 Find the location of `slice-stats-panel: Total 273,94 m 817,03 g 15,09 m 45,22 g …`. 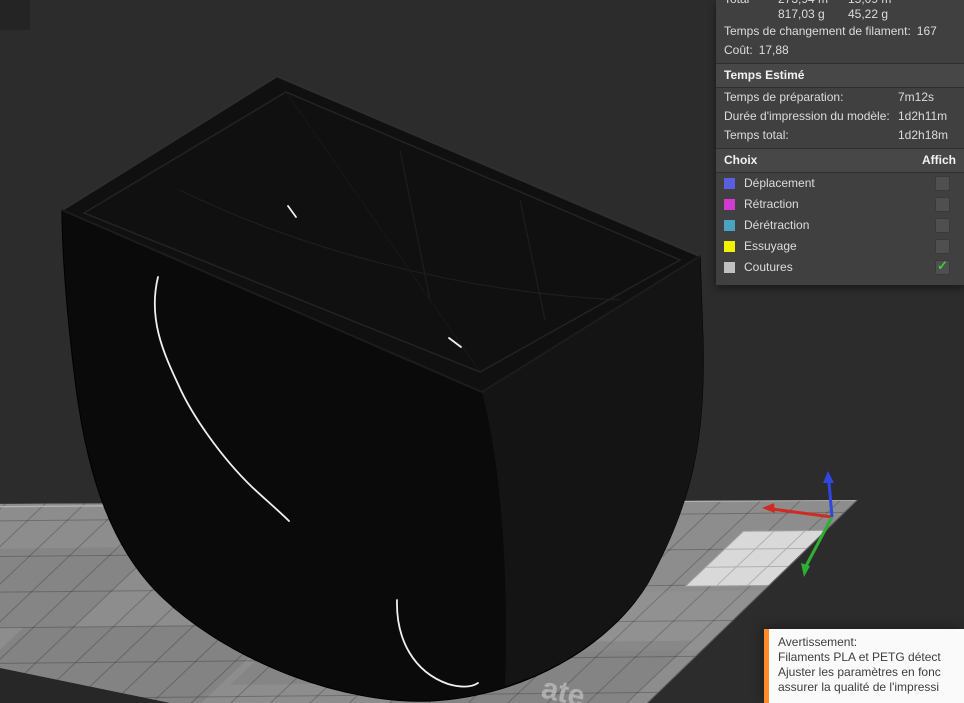

slice-stats-panel: Total 273,94 m 817,03 g 15,09 m 45,22 g … is located at coordinates (840, 142).